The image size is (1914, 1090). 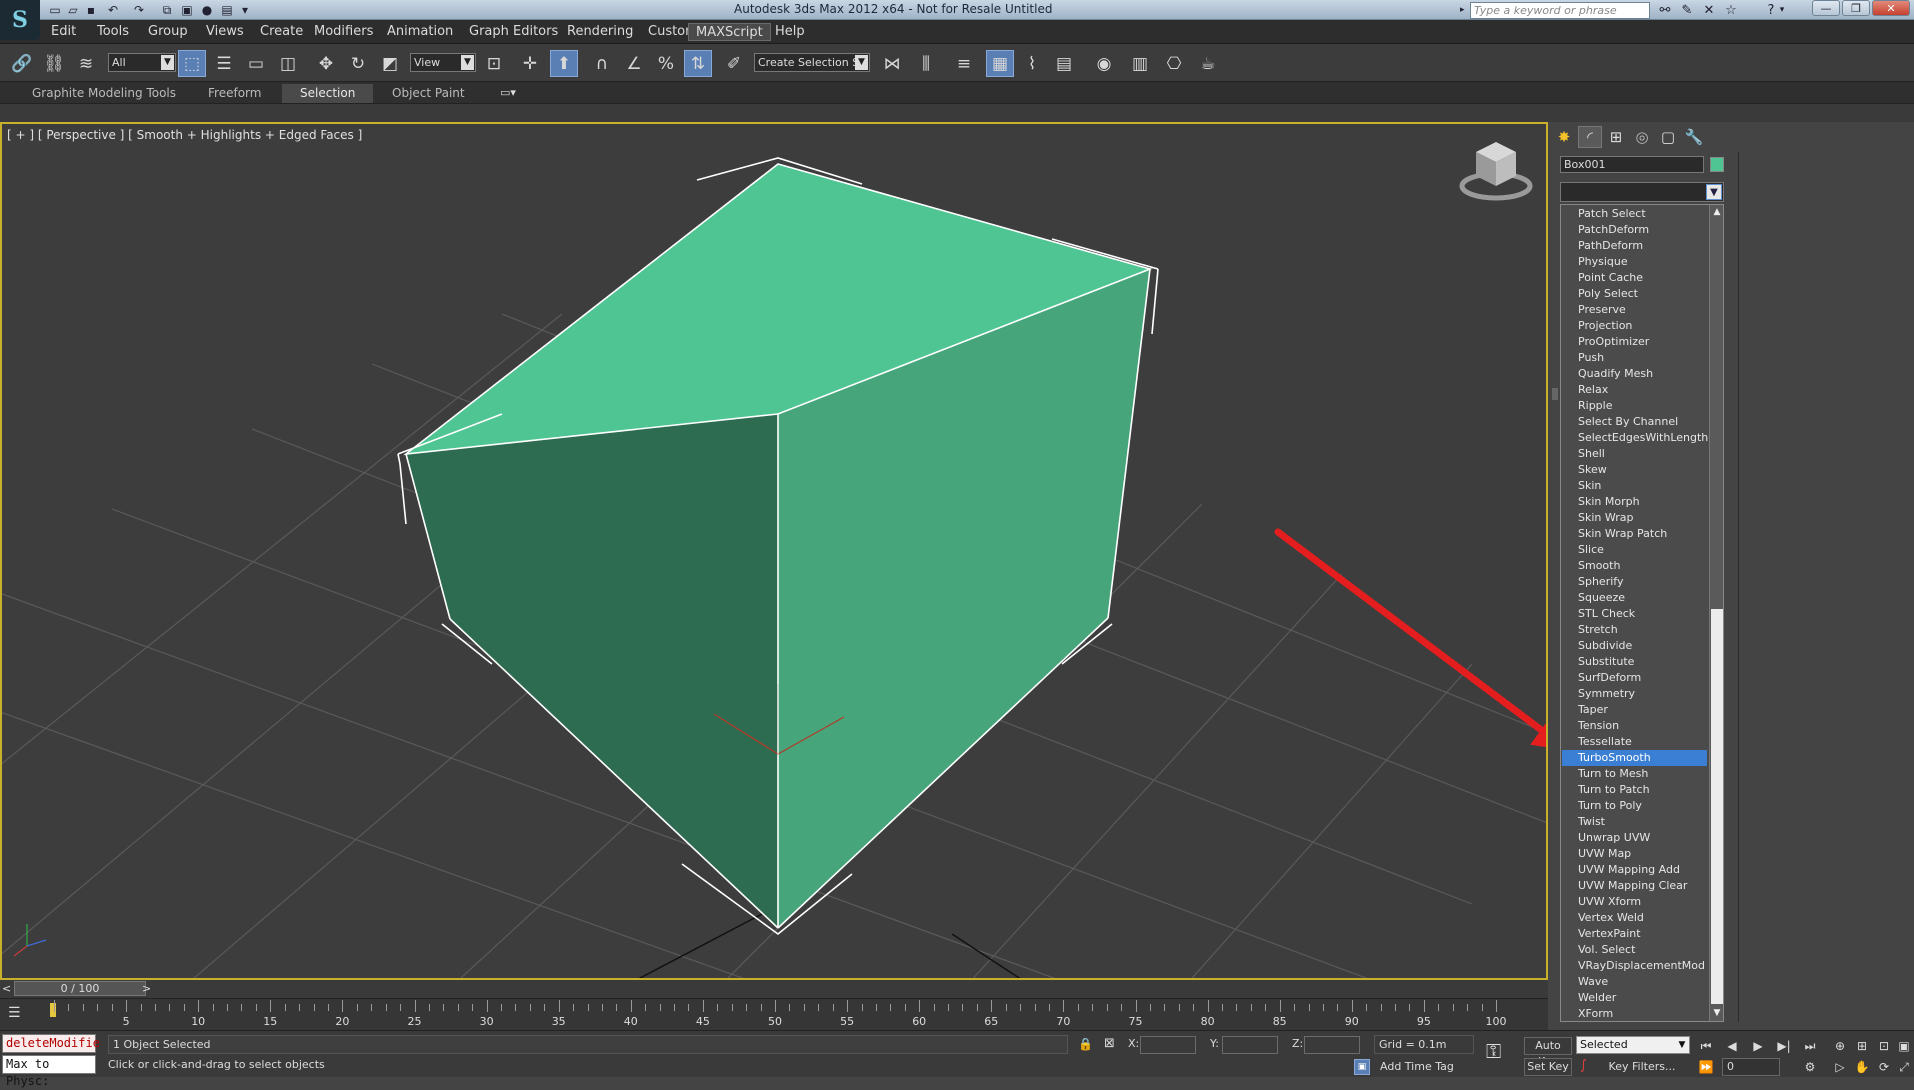 I want to click on move-icon: ✥, so click(x=326, y=63).